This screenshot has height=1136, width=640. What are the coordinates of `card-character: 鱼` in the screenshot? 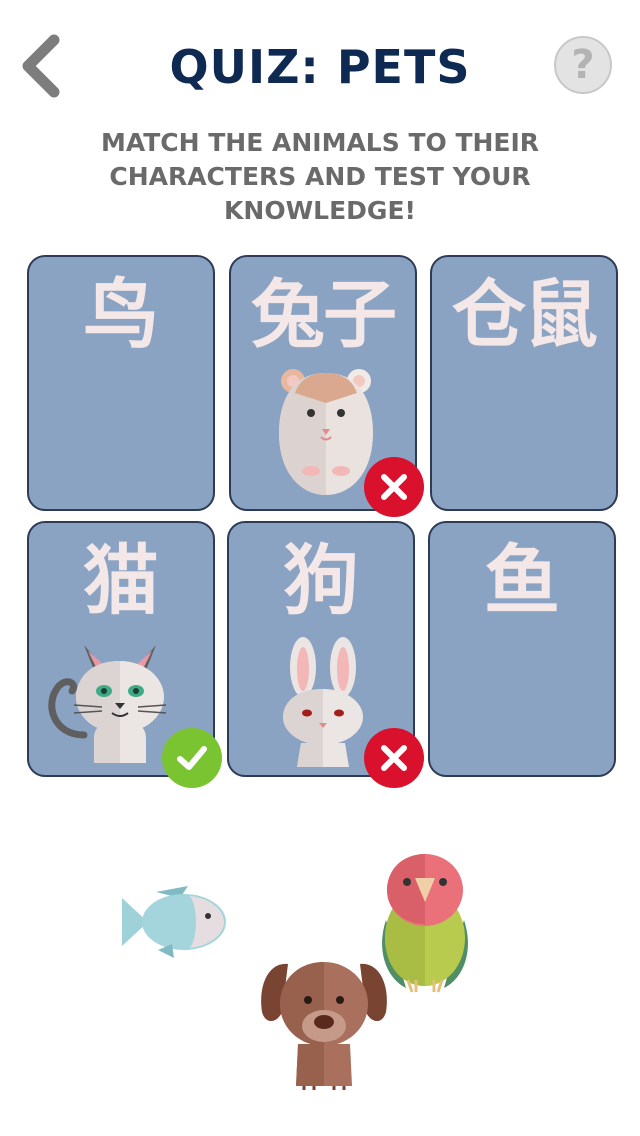 It's located at (522, 580).